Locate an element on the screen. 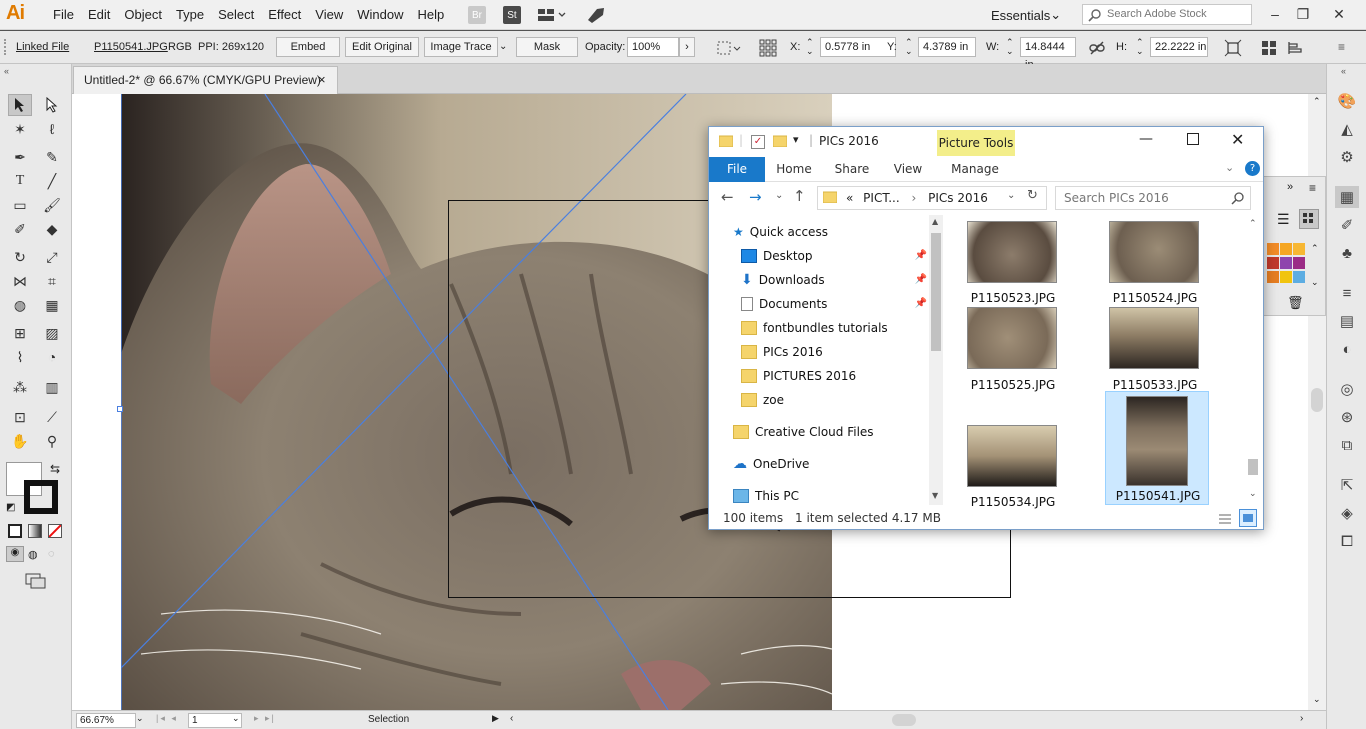 This screenshot has width=1366, height=729. graphic-styles-icon: ⊛ is located at coordinates (1347, 417).